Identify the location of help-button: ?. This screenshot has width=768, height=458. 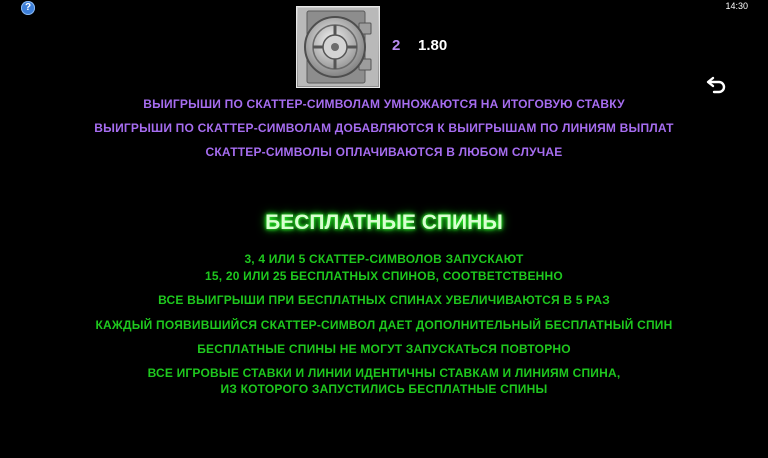
(28, 8).